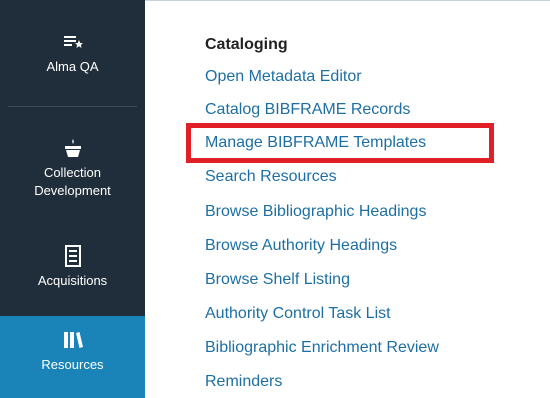 Image resolution: width=550 pixels, height=398 pixels. Describe the element at coordinates (307, 110) in the screenshot. I see `menu-link-catalog-bibframe-records: Catalog BIBFRAME Records` at that location.